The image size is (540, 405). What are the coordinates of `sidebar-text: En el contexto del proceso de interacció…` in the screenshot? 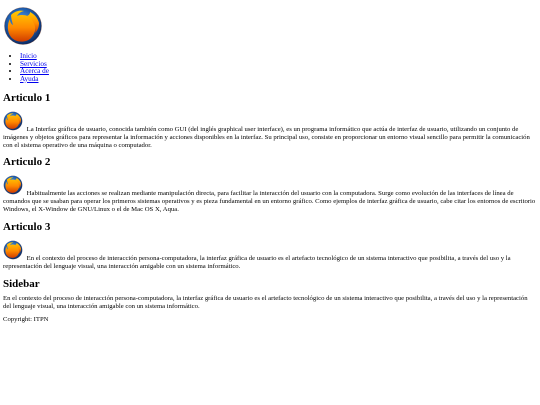 It's located at (265, 303).